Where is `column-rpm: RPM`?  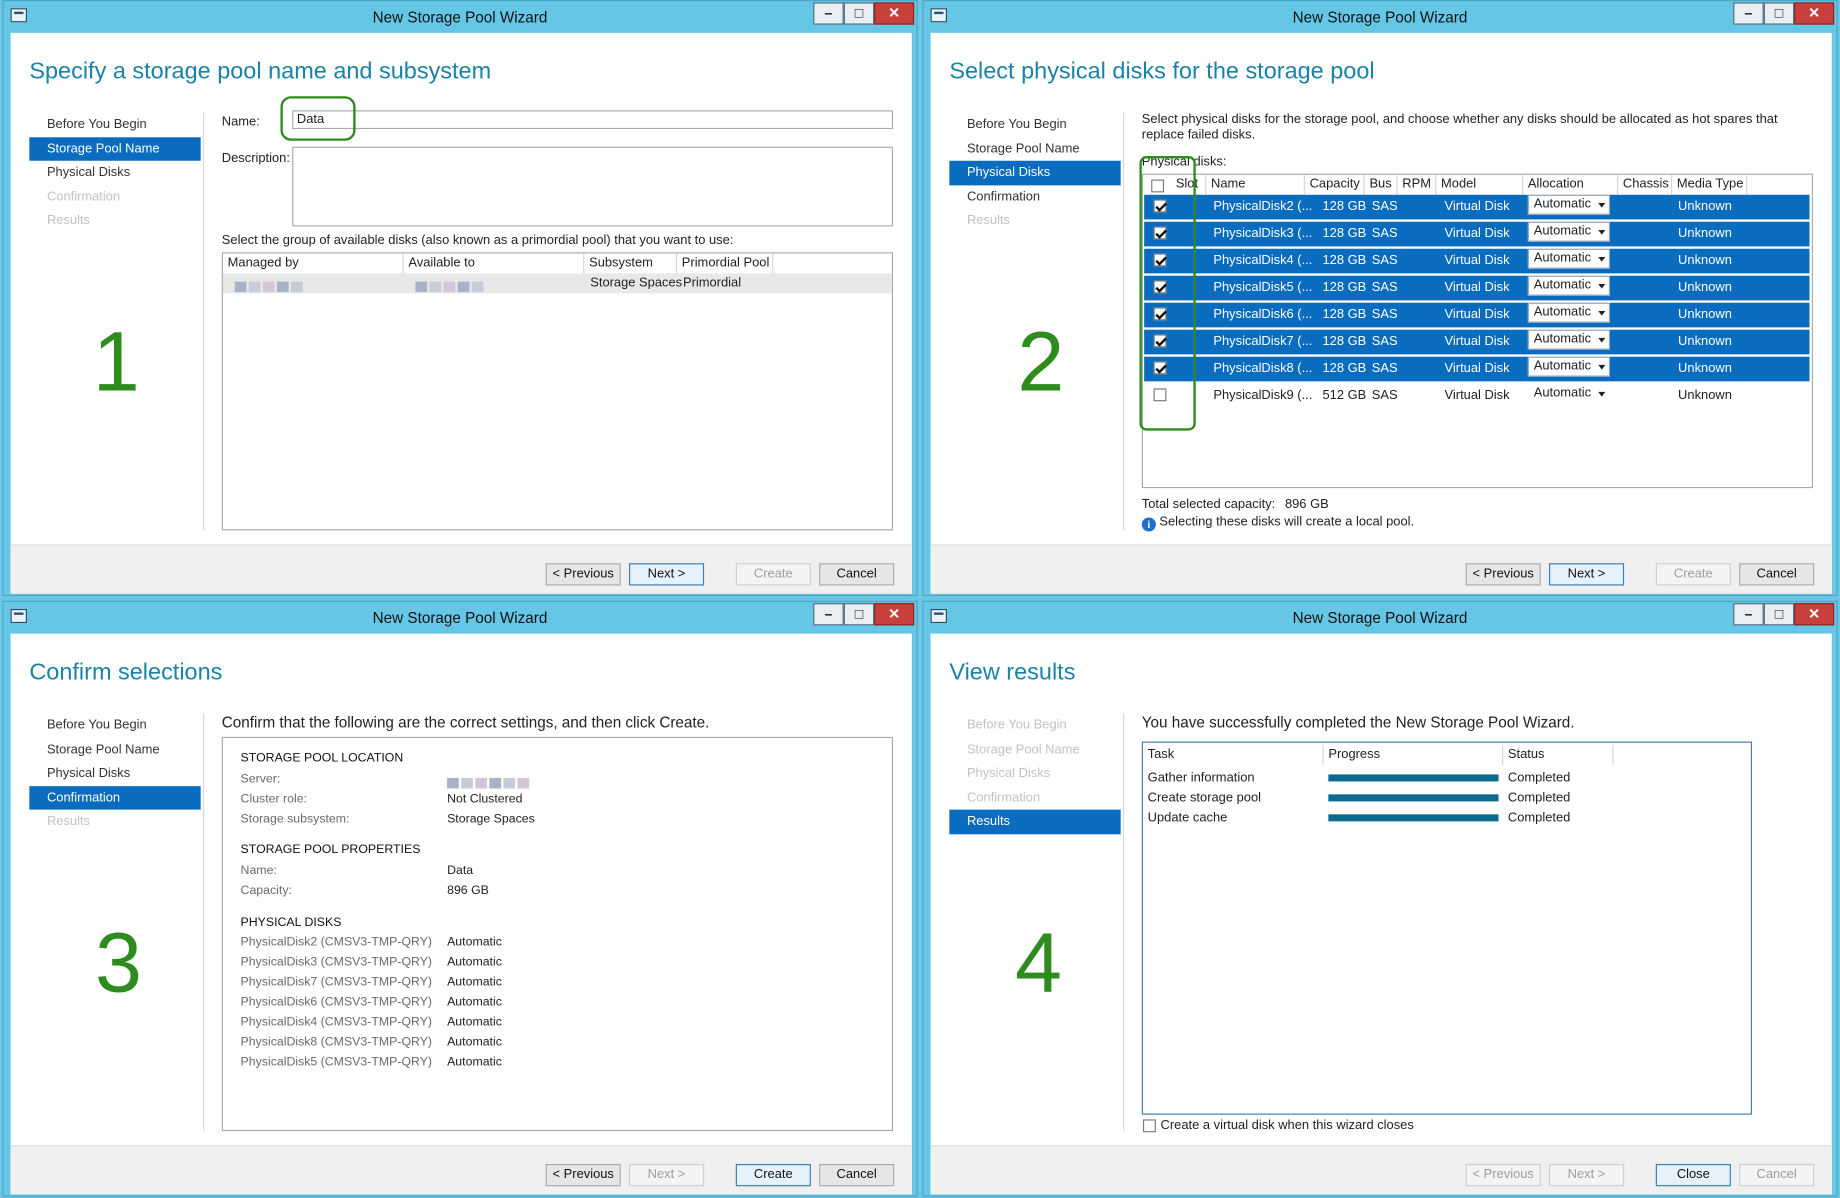
column-rpm: RPM is located at coordinates (1417, 184).